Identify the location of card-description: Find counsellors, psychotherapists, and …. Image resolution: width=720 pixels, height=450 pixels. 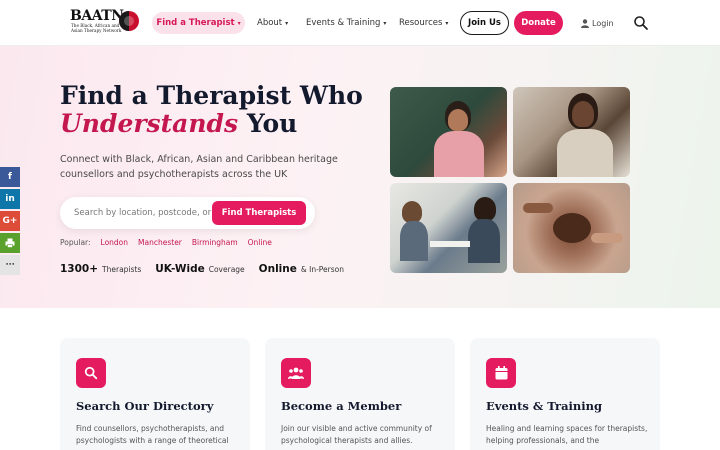
(152, 434).